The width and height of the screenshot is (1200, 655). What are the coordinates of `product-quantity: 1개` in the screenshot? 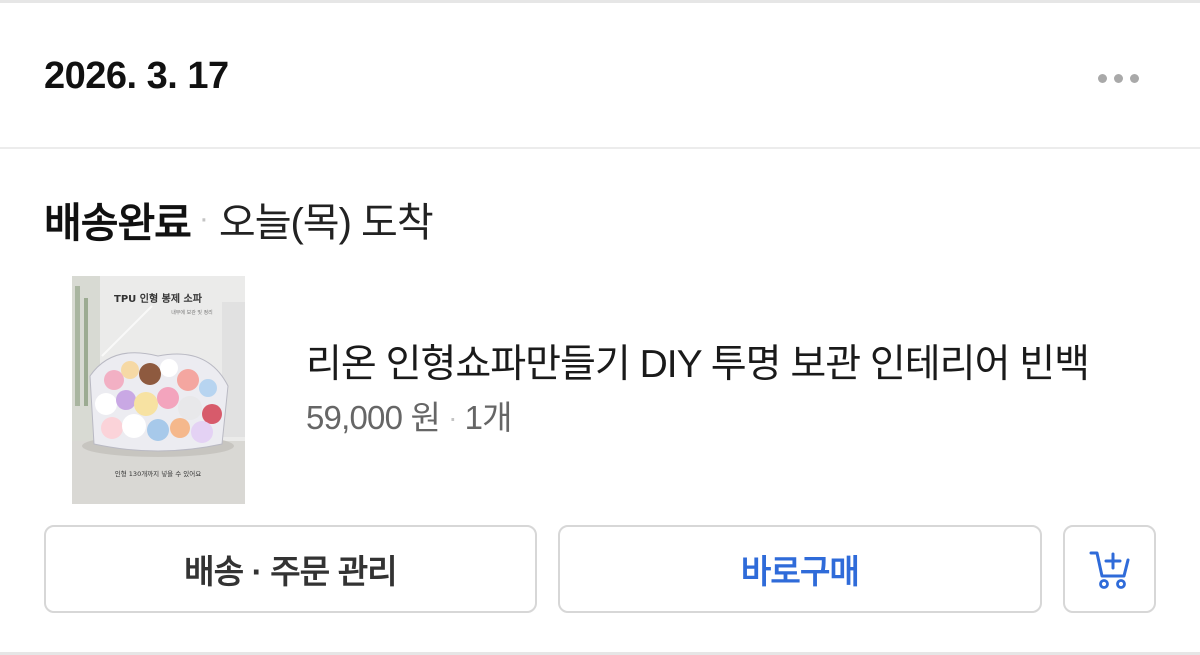 It's located at (488, 417).